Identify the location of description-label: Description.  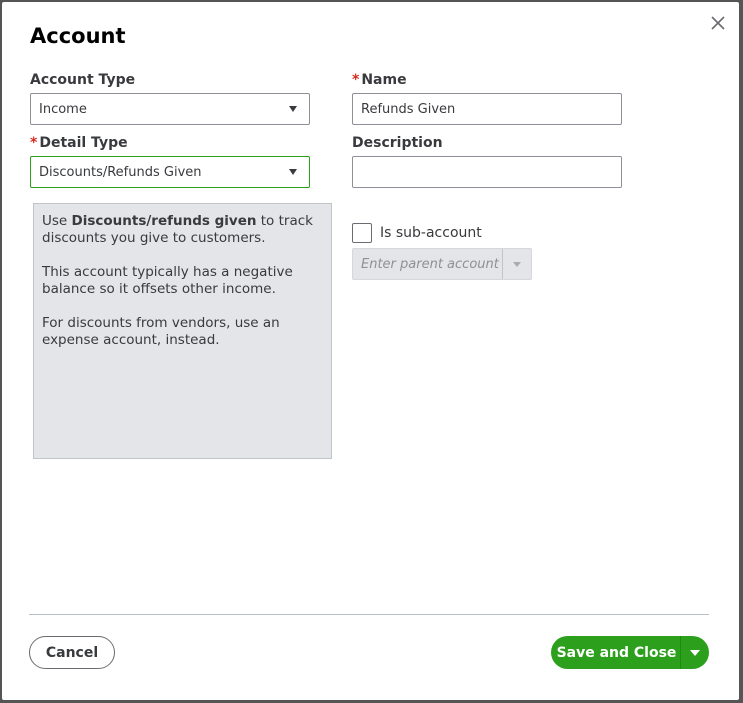
(397, 143).